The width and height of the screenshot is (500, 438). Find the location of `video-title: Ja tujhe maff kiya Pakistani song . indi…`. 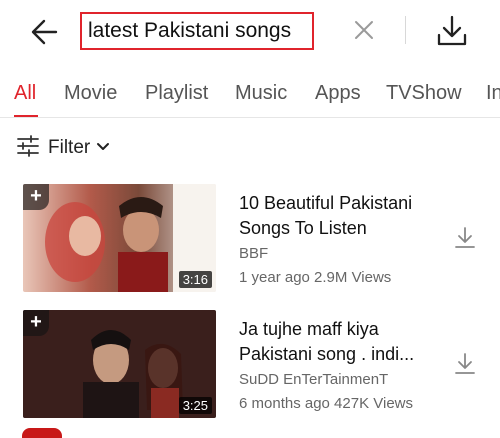

video-title: Ja tujhe maff kiya Pakistani song . indi… is located at coordinates (341, 342).